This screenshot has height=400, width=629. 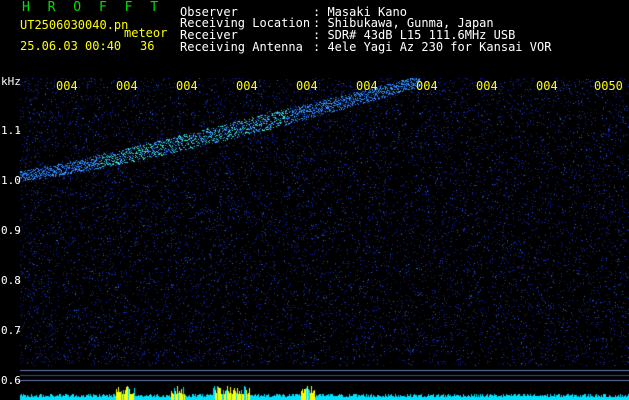 I want to click on y-tick-label: 0.6, so click(x=11, y=380).